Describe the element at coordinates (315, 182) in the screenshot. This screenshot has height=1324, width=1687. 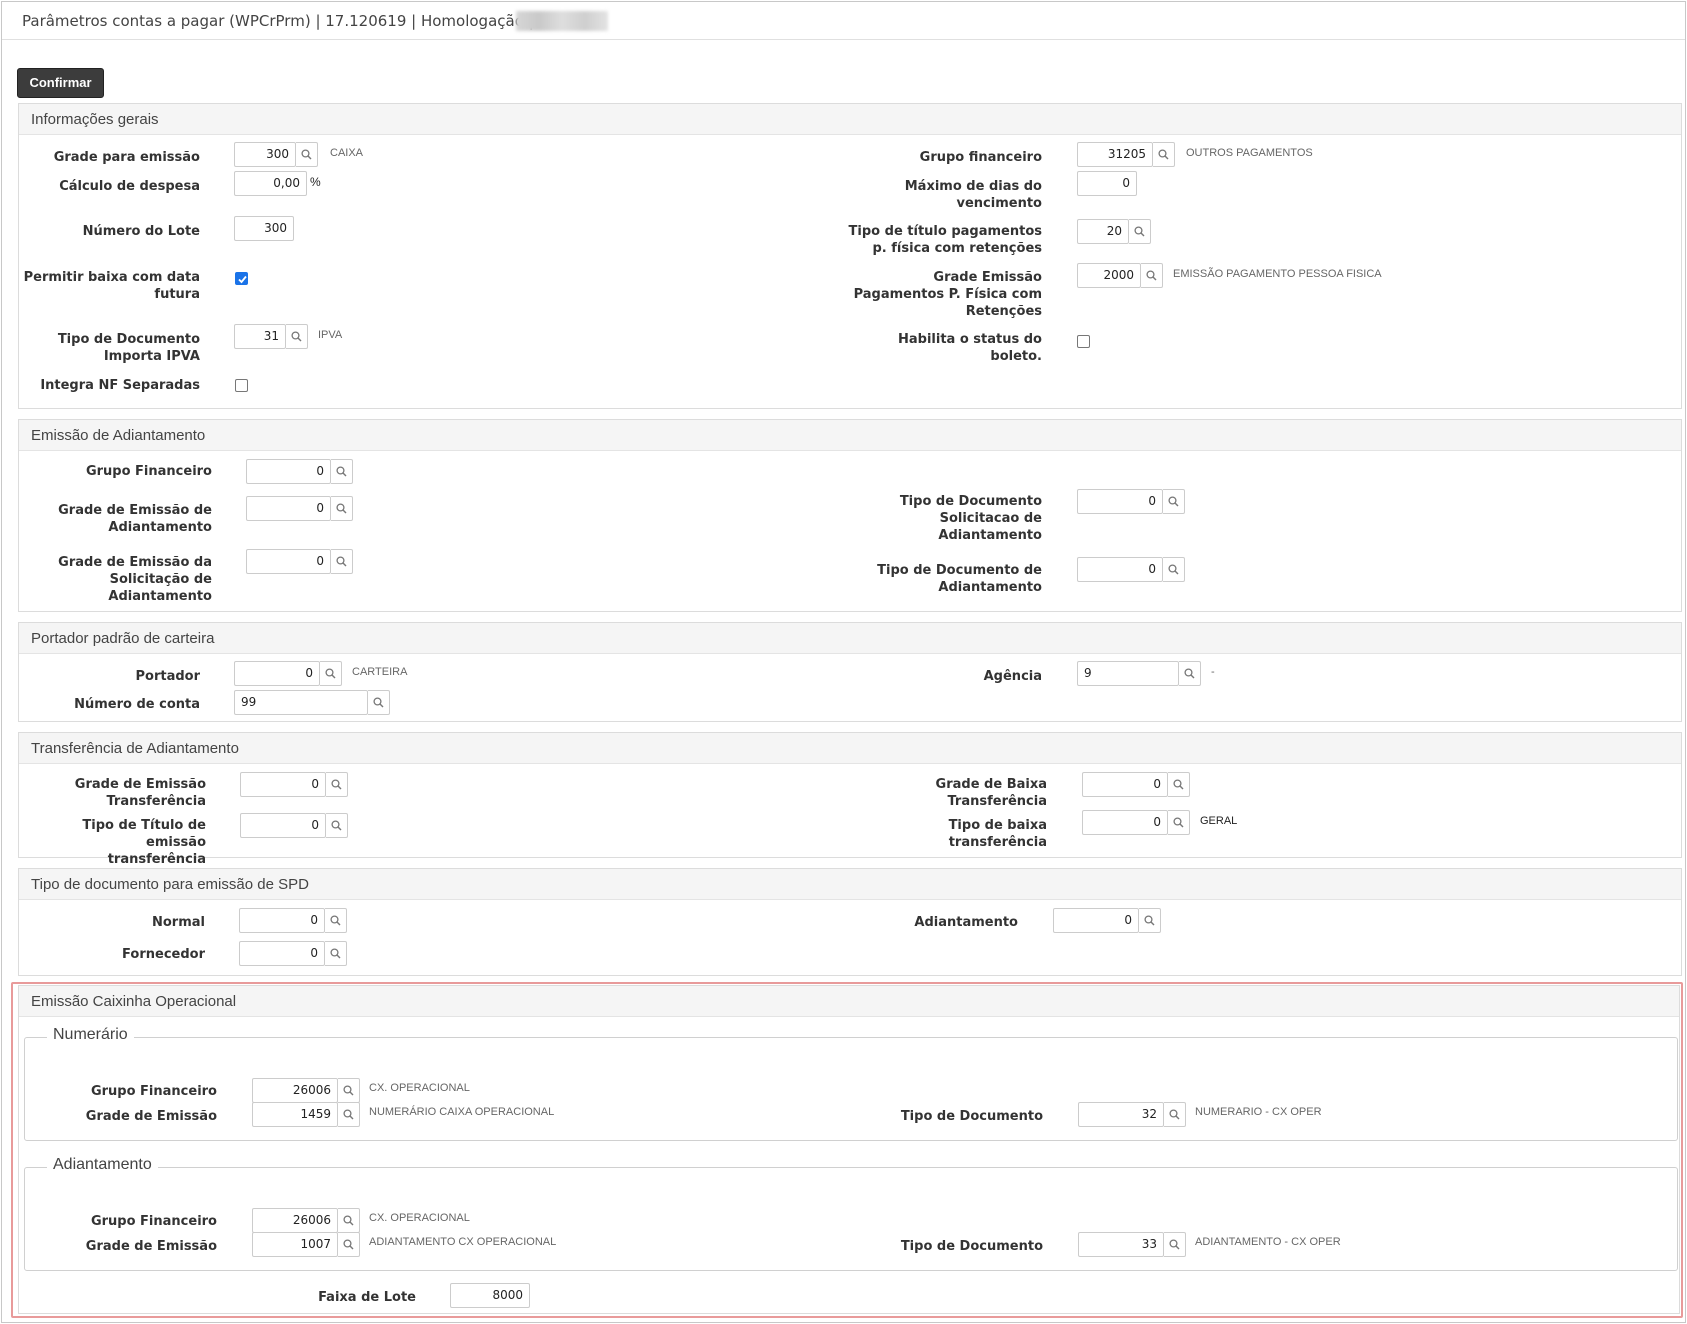
I see `percent-unit: %` at that location.